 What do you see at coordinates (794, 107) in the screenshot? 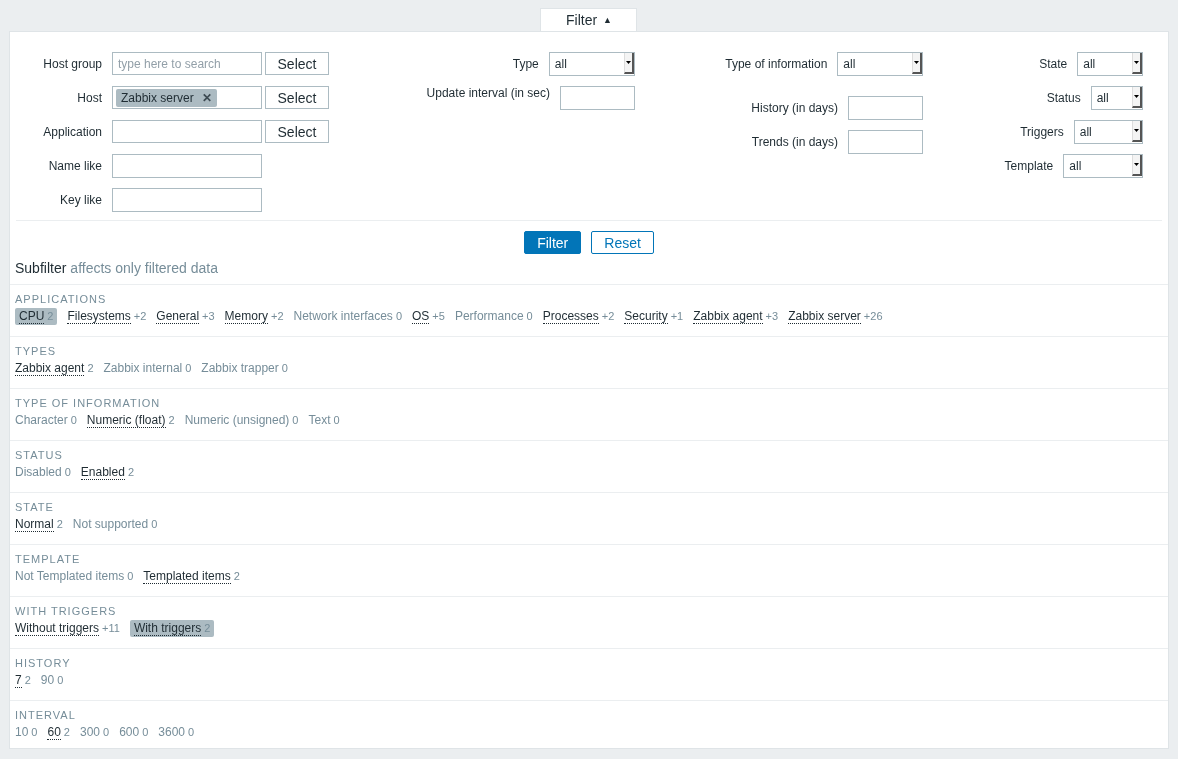
I see `field-label: History (in days)` at bounding box center [794, 107].